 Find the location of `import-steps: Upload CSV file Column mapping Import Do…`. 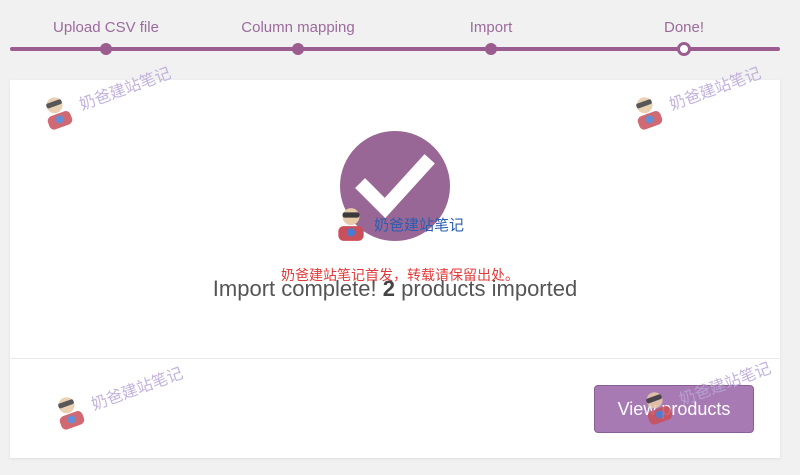

import-steps: Upload CSV file Column mapping Import Do… is located at coordinates (400, 35).